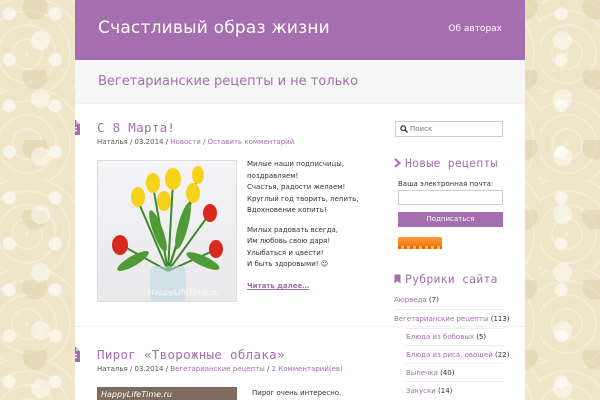 The width and height of the screenshot is (600, 400). I want to click on category-count: (7), so click(433, 300).